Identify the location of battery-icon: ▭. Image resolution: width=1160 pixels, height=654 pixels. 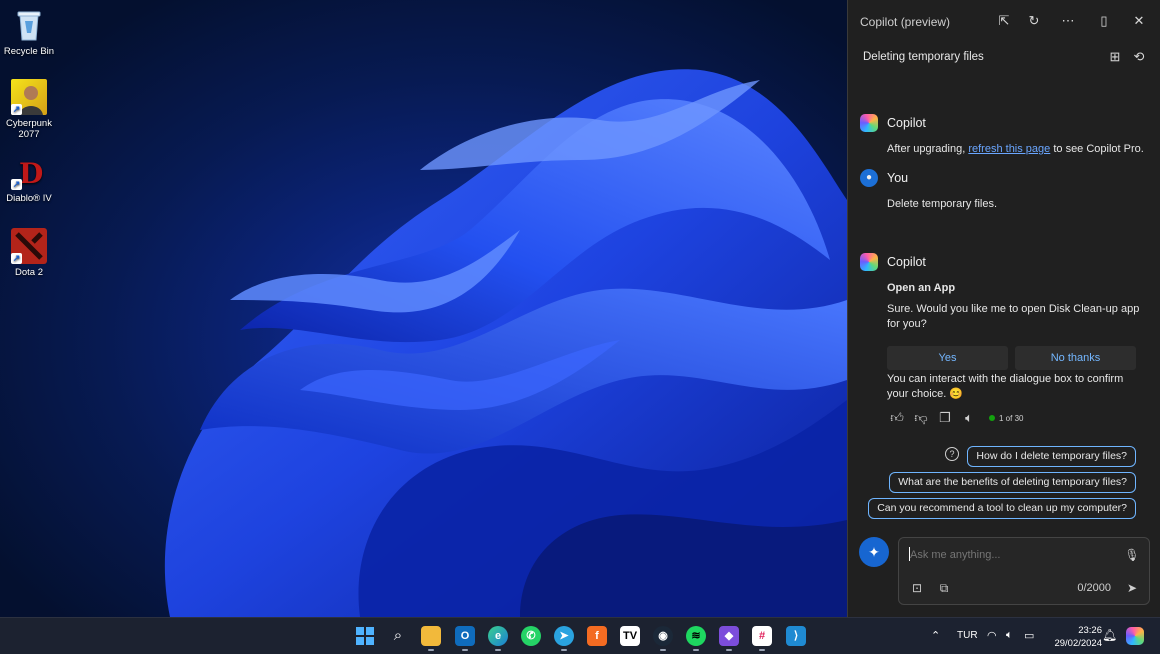
(1029, 641).